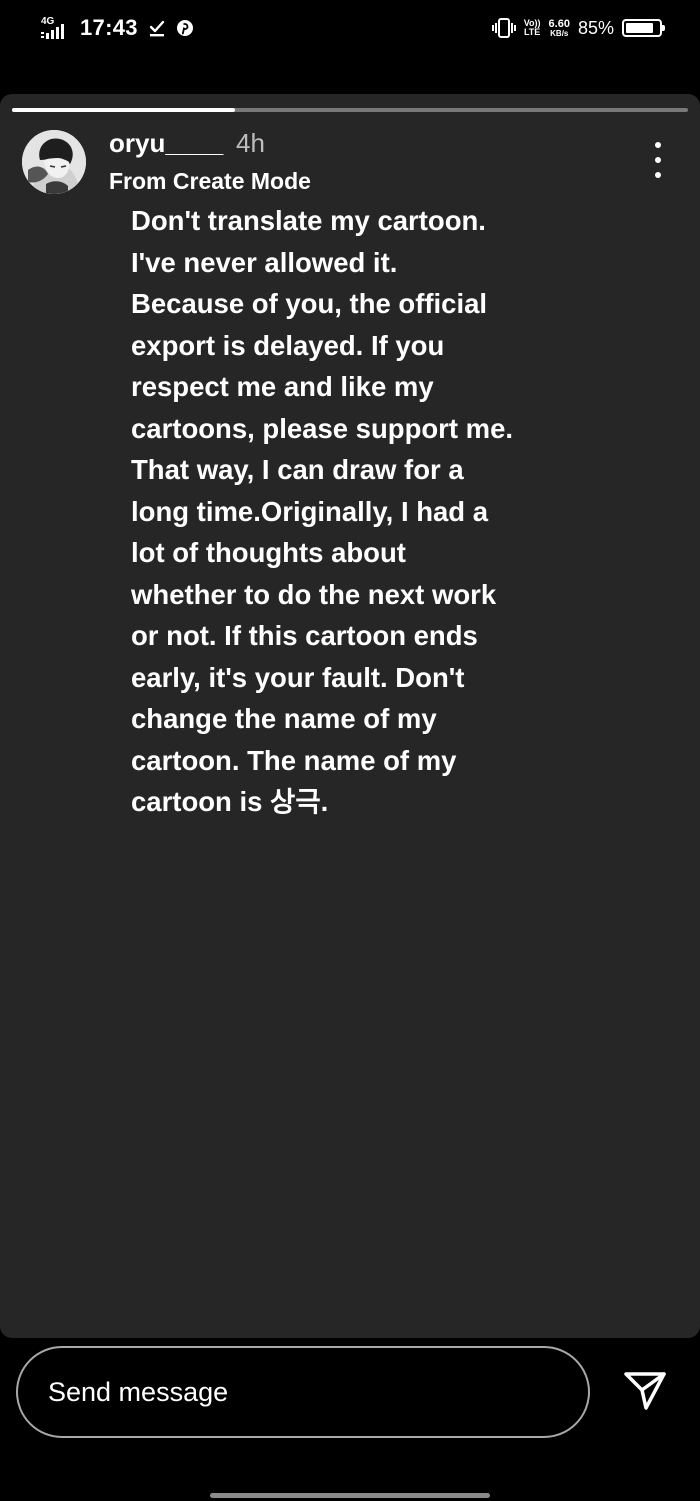  Describe the element at coordinates (166, 143) in the screenshot. I see `story-username: oryu____` at that location.